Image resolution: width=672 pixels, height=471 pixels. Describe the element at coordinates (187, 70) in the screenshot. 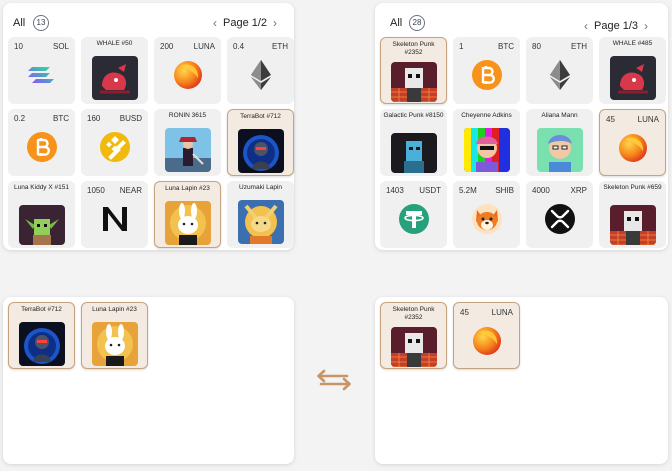

I see `coin-card: 200 LUNA` at that location.